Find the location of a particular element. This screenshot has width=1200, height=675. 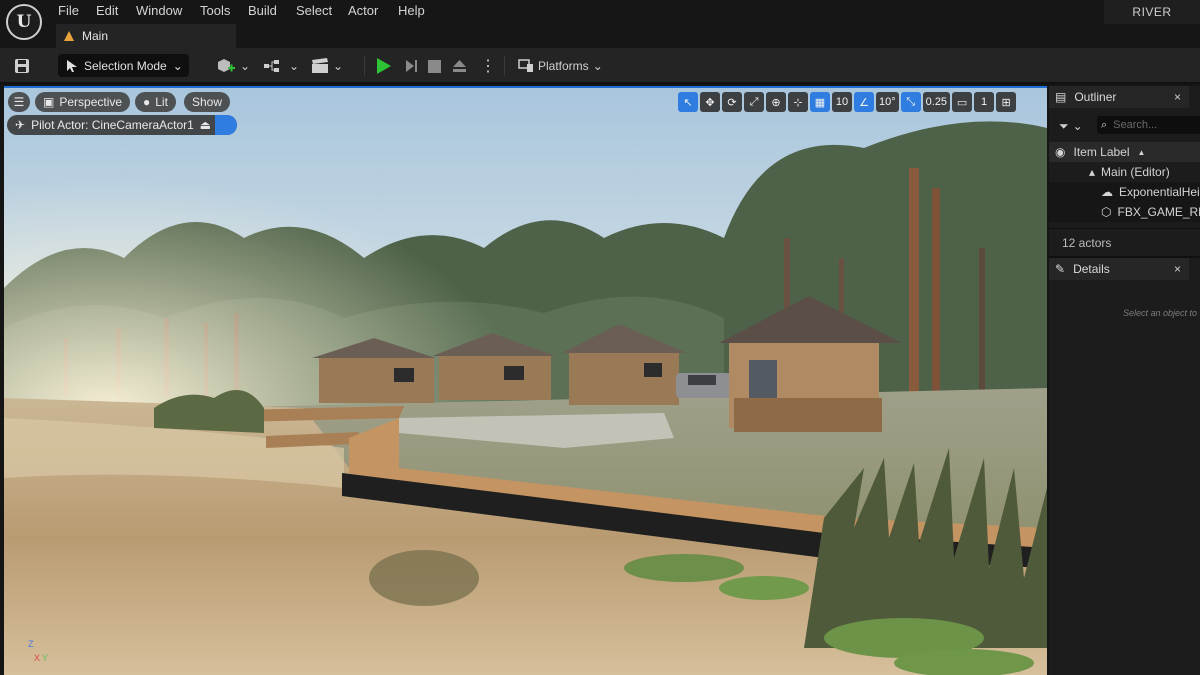

play-options-button: ⋮ is located at coordinates (488, 66).